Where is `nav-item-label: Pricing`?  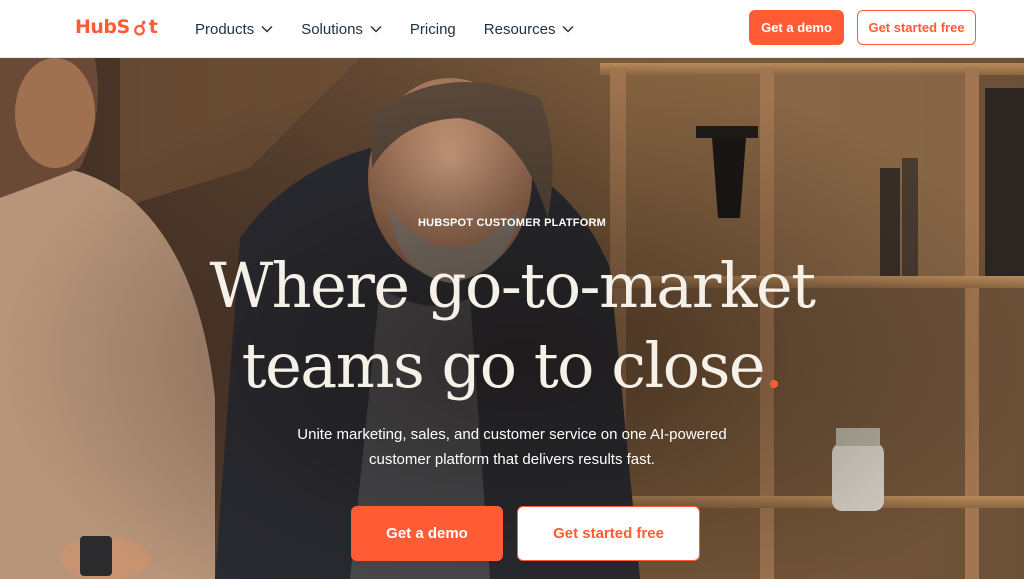 nav-item-label: Pricing is located at coordinates (432, 29).